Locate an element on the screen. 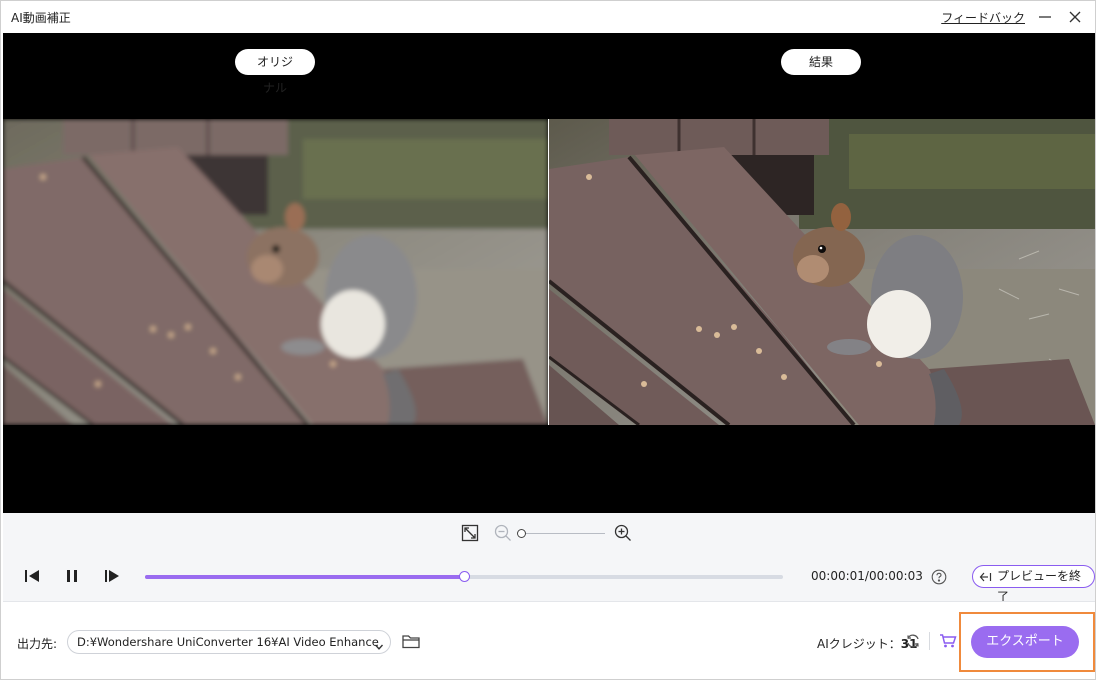 The height and width of the screenshot is (680, 1096). seek-bar is located at coordinates (464, 576).